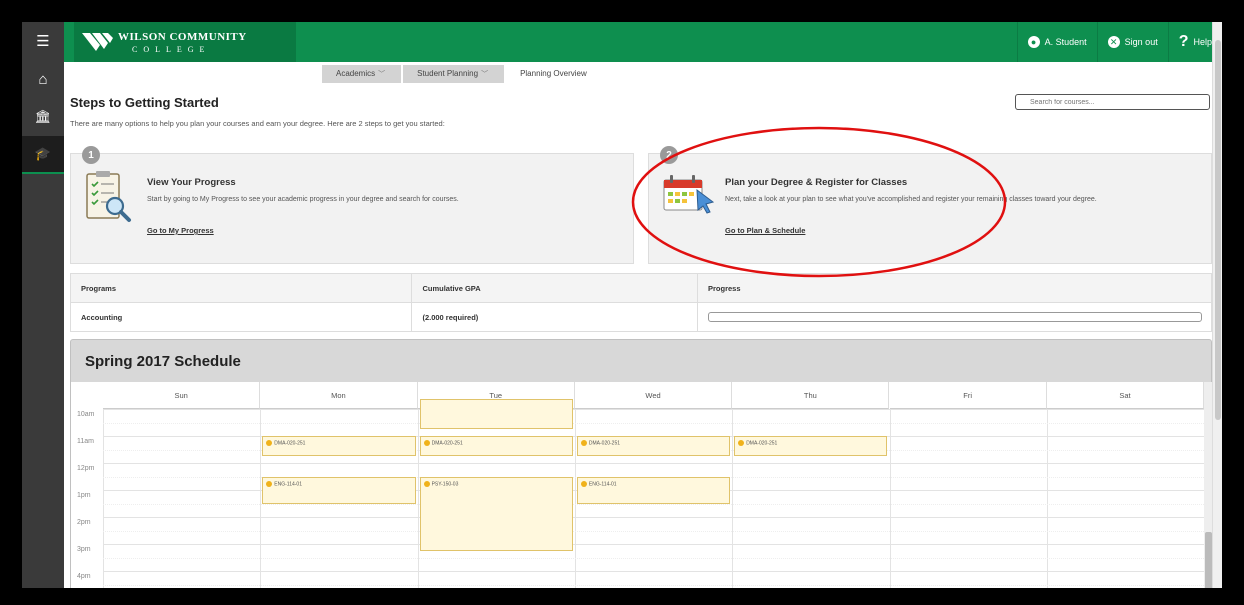  I want to click on page-scrollbar-thumb, so click(1218, 230).